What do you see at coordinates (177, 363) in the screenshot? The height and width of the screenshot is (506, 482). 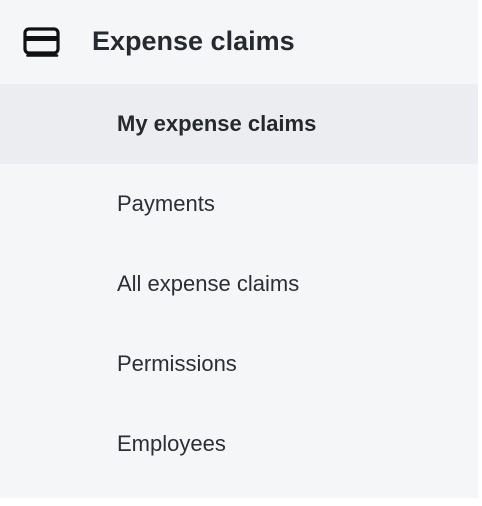 I see `nav-item-label: Permissions` at bounding box center [177, 363].